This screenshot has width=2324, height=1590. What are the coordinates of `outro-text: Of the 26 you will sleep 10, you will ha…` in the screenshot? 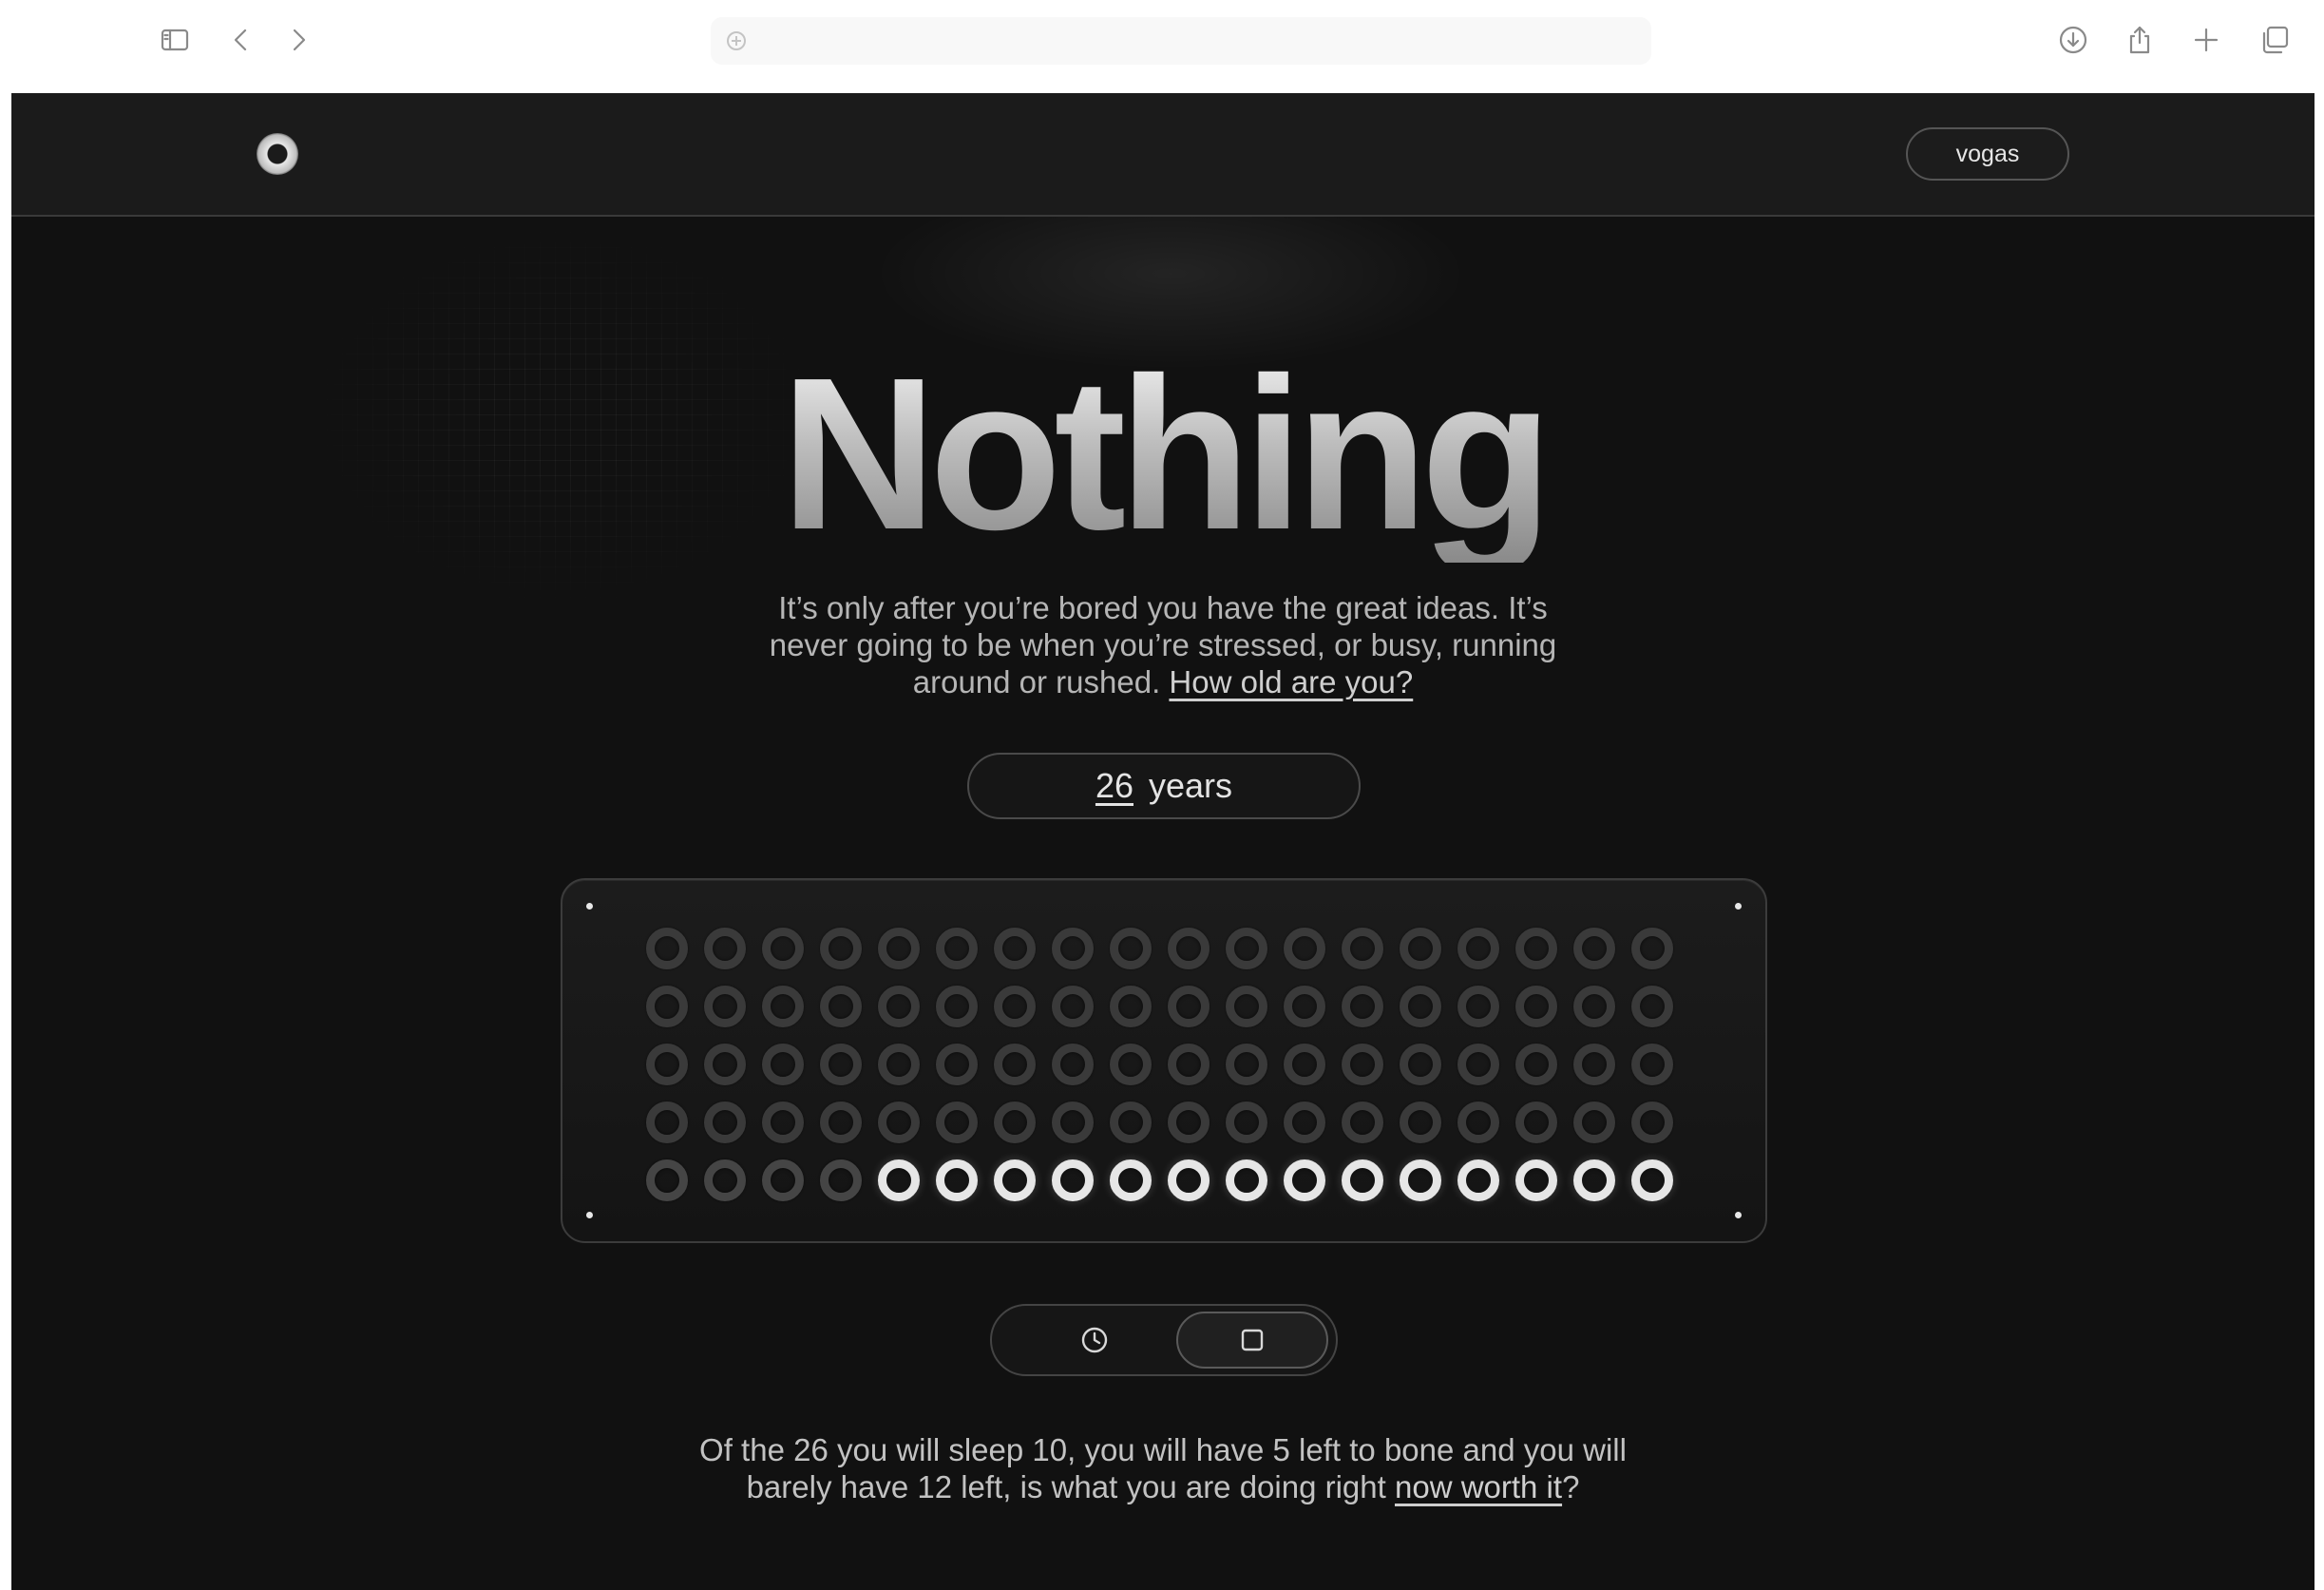 It's located at (1162, 1468).